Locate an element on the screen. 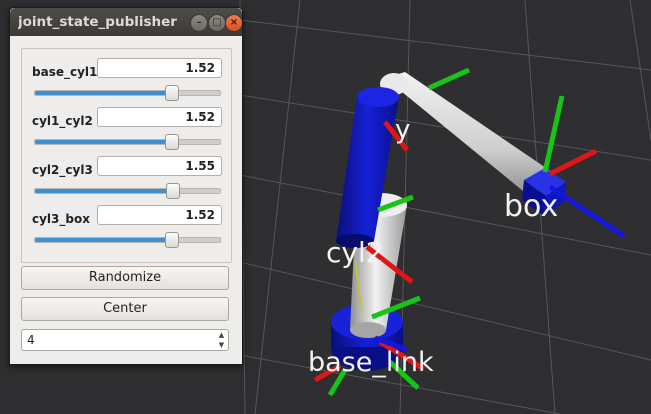  cyl1-frame-label: y is located at coordinates (402, 130).